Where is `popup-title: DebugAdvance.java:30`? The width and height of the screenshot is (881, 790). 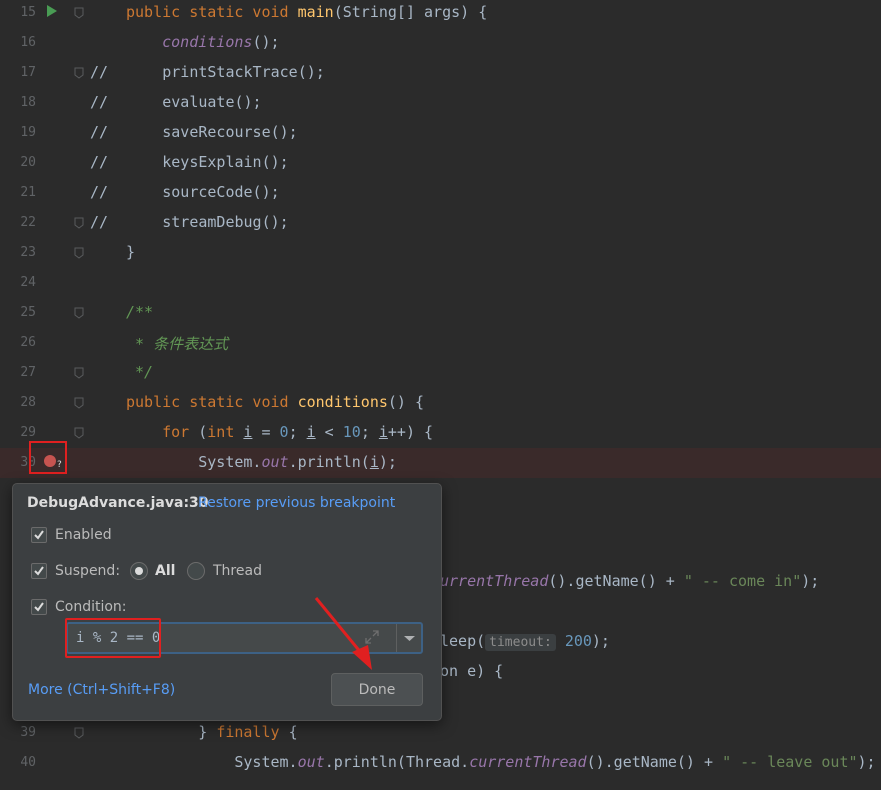
popup-title: DebugAdvance.java:30 is located at coordinates (118, 503).